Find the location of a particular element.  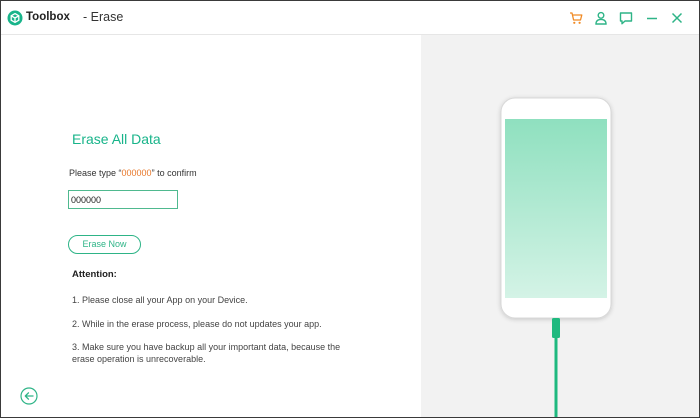

phone-illustration is located at coordinates (556, 257).